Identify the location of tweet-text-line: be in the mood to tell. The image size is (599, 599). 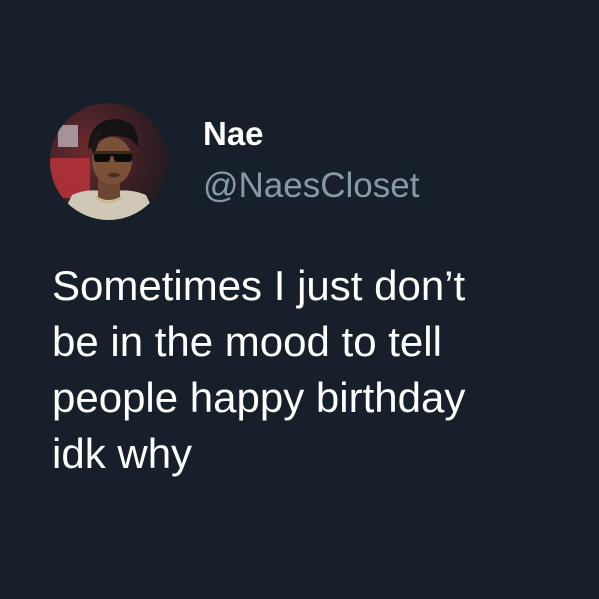
(247, 341).